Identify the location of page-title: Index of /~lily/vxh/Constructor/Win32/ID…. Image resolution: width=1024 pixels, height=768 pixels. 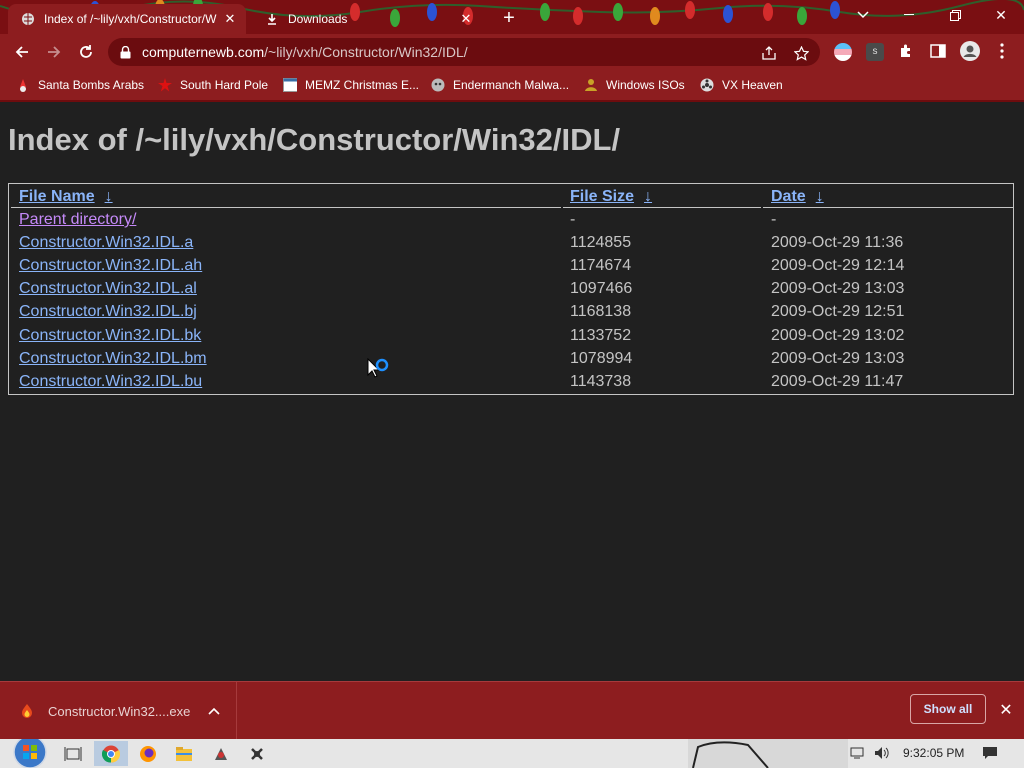
(314, 139).